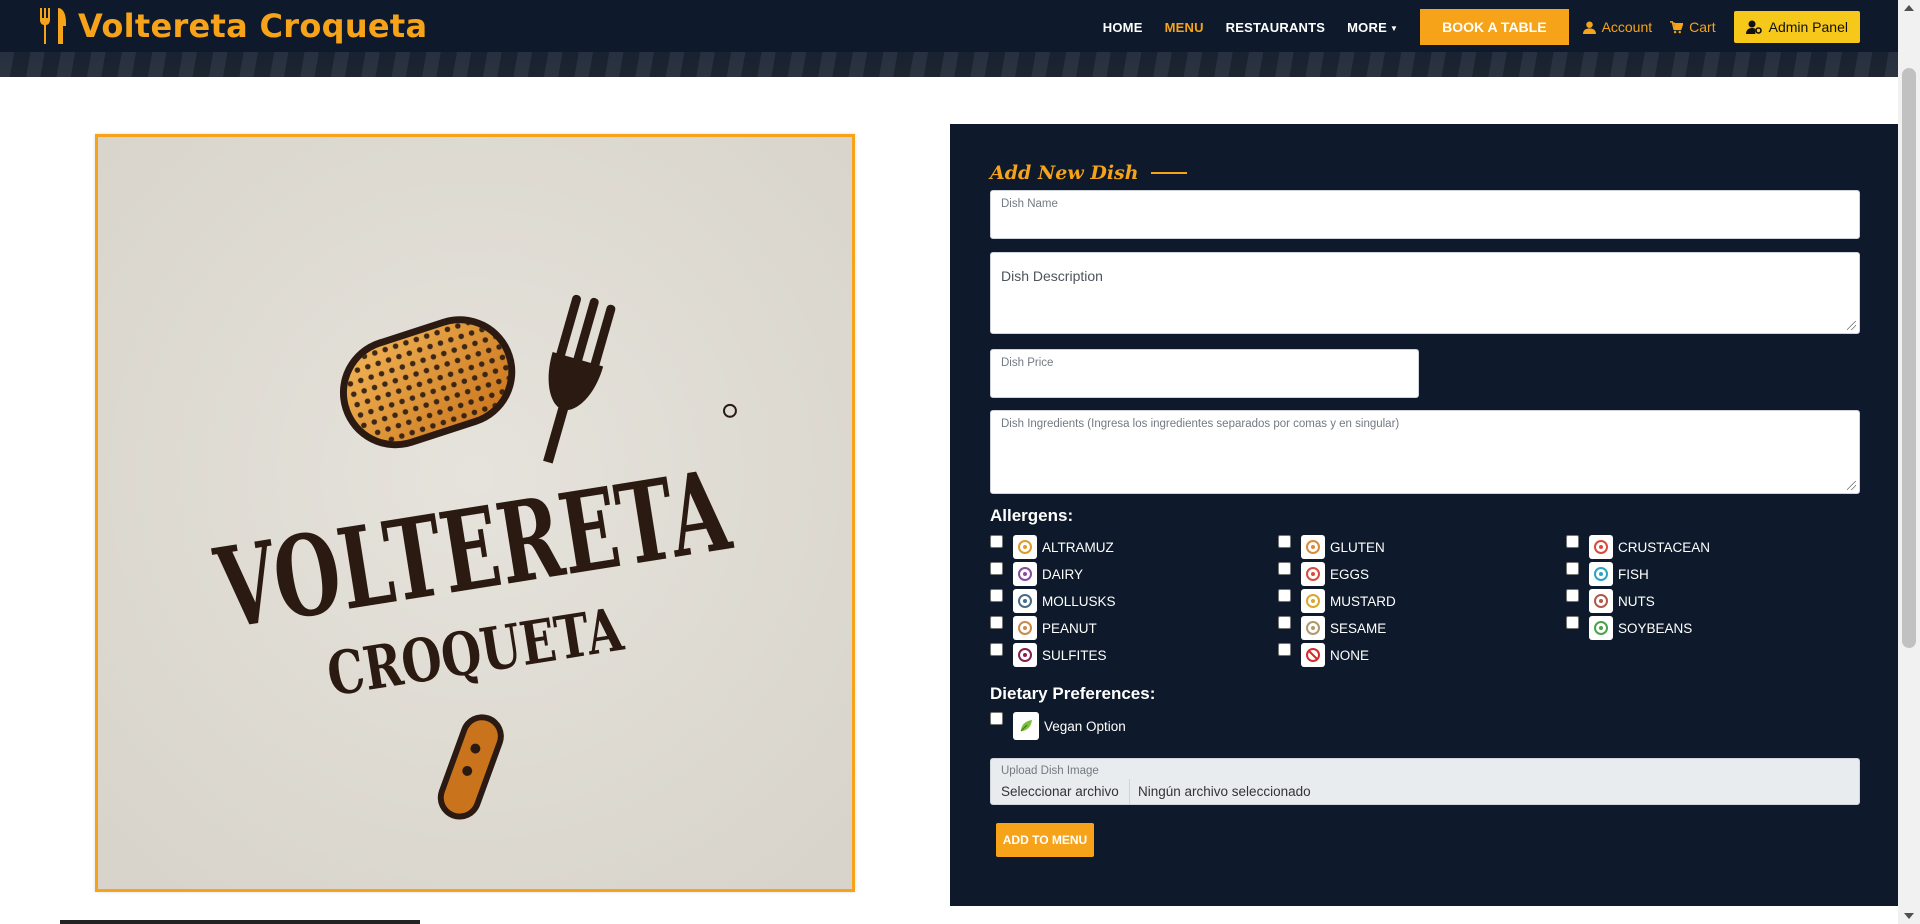 This screenshot has height=924, width=1920. What do you see at coordinates (1079, 601) in the screenshot?
I see `allergen-label: MOLLUSKS` at bounding box center [1079, 601].